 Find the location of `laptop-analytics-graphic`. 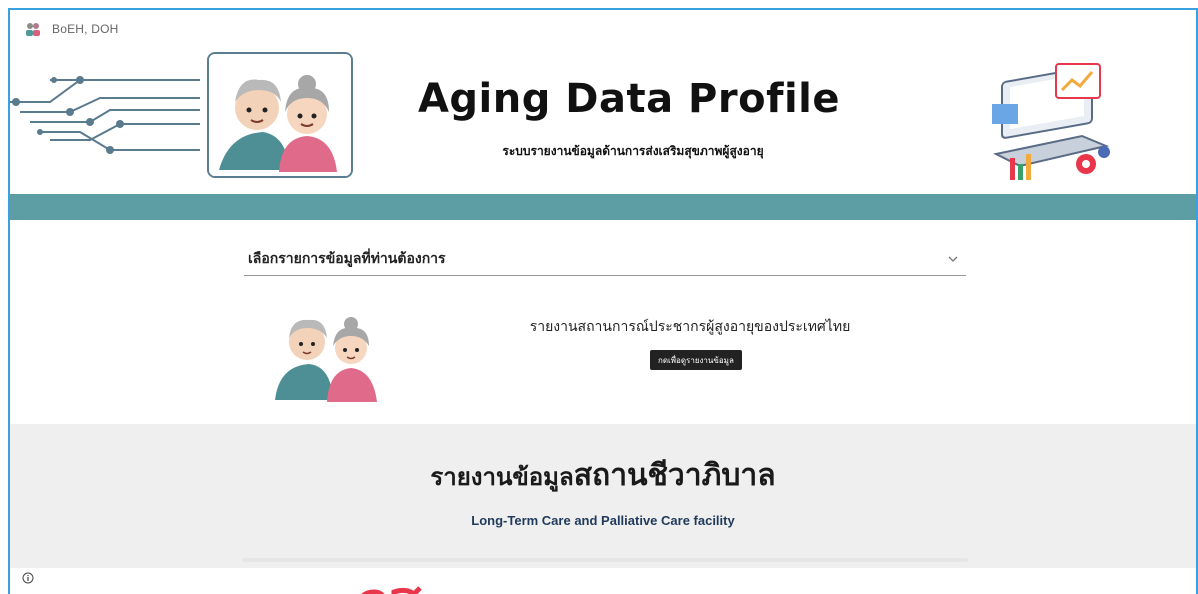

laptop-analytics-graphic is located at coordinates (1051, 121).